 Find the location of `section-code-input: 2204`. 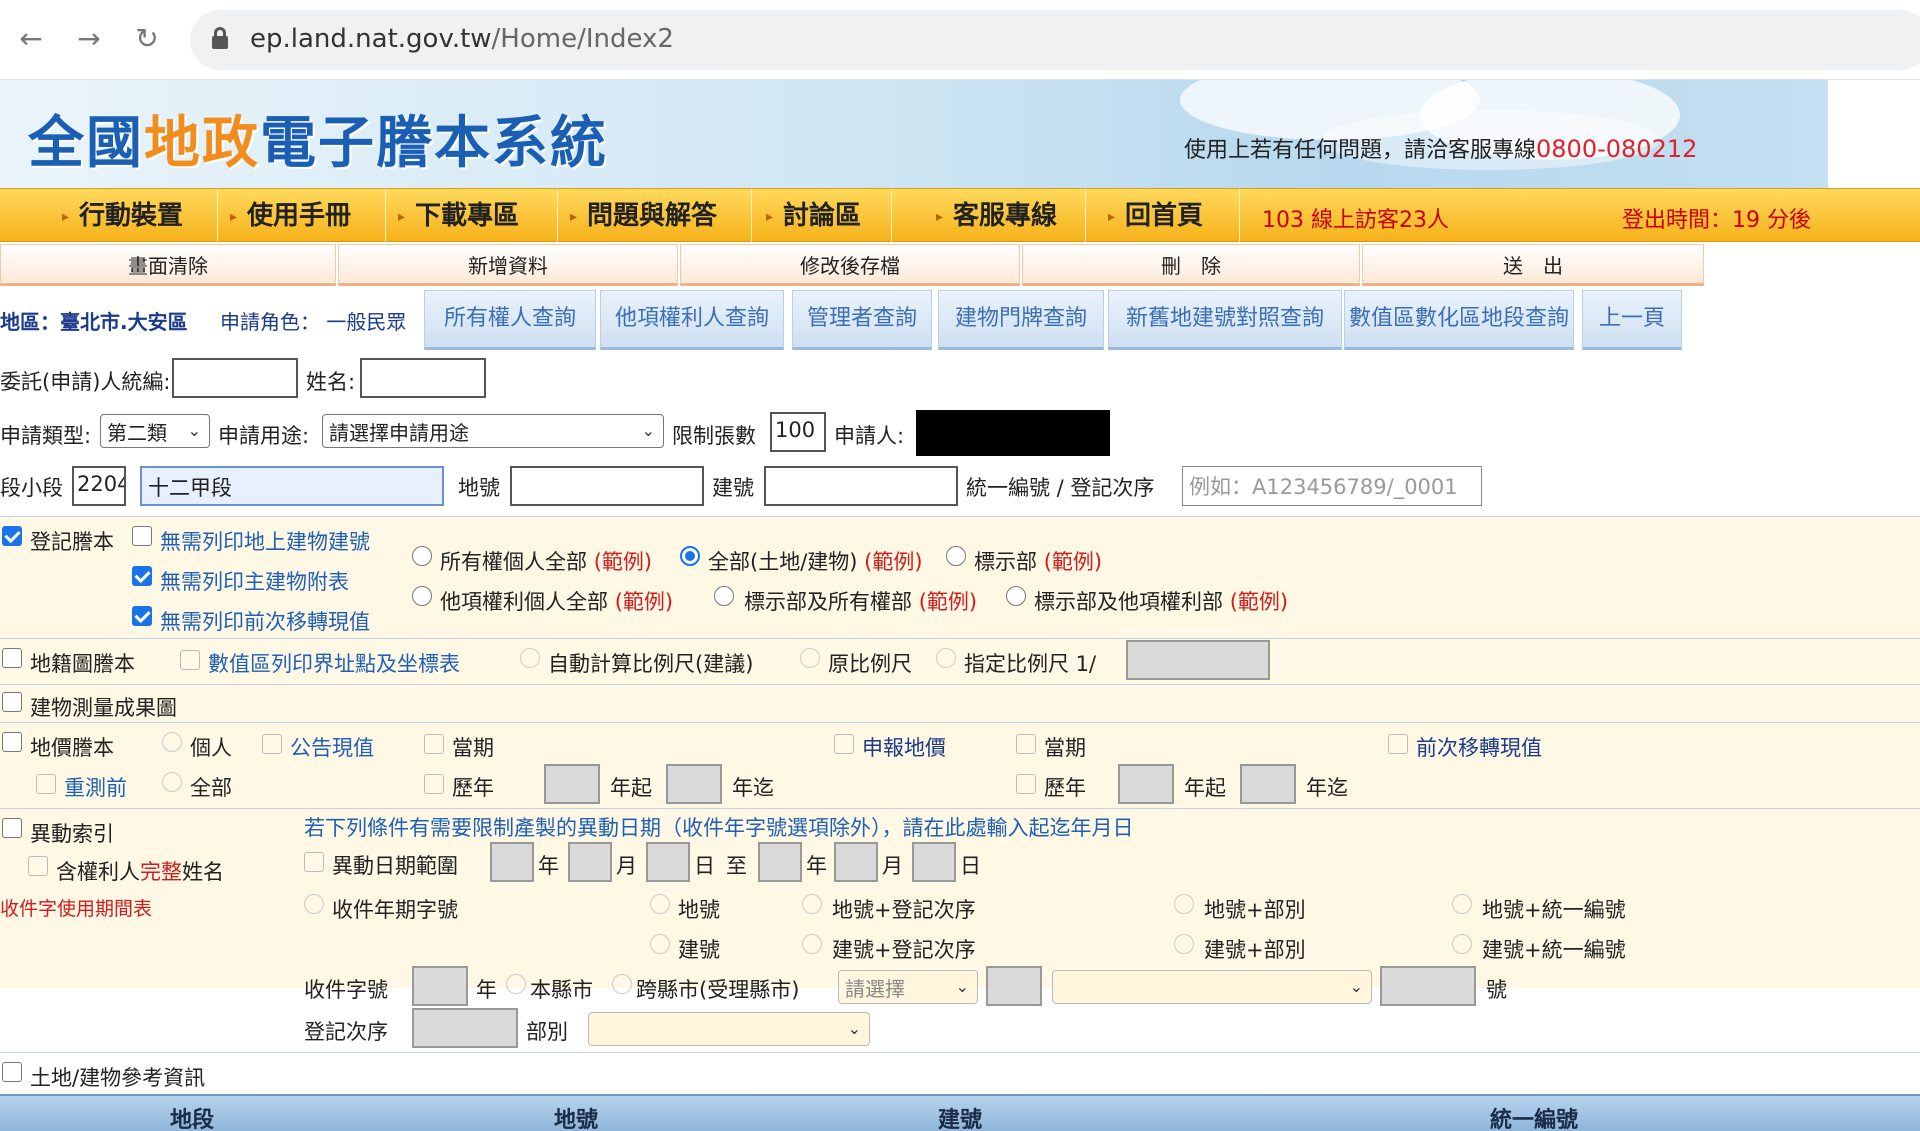

section-code-input: 2204 is located at coordinates (99, 486).